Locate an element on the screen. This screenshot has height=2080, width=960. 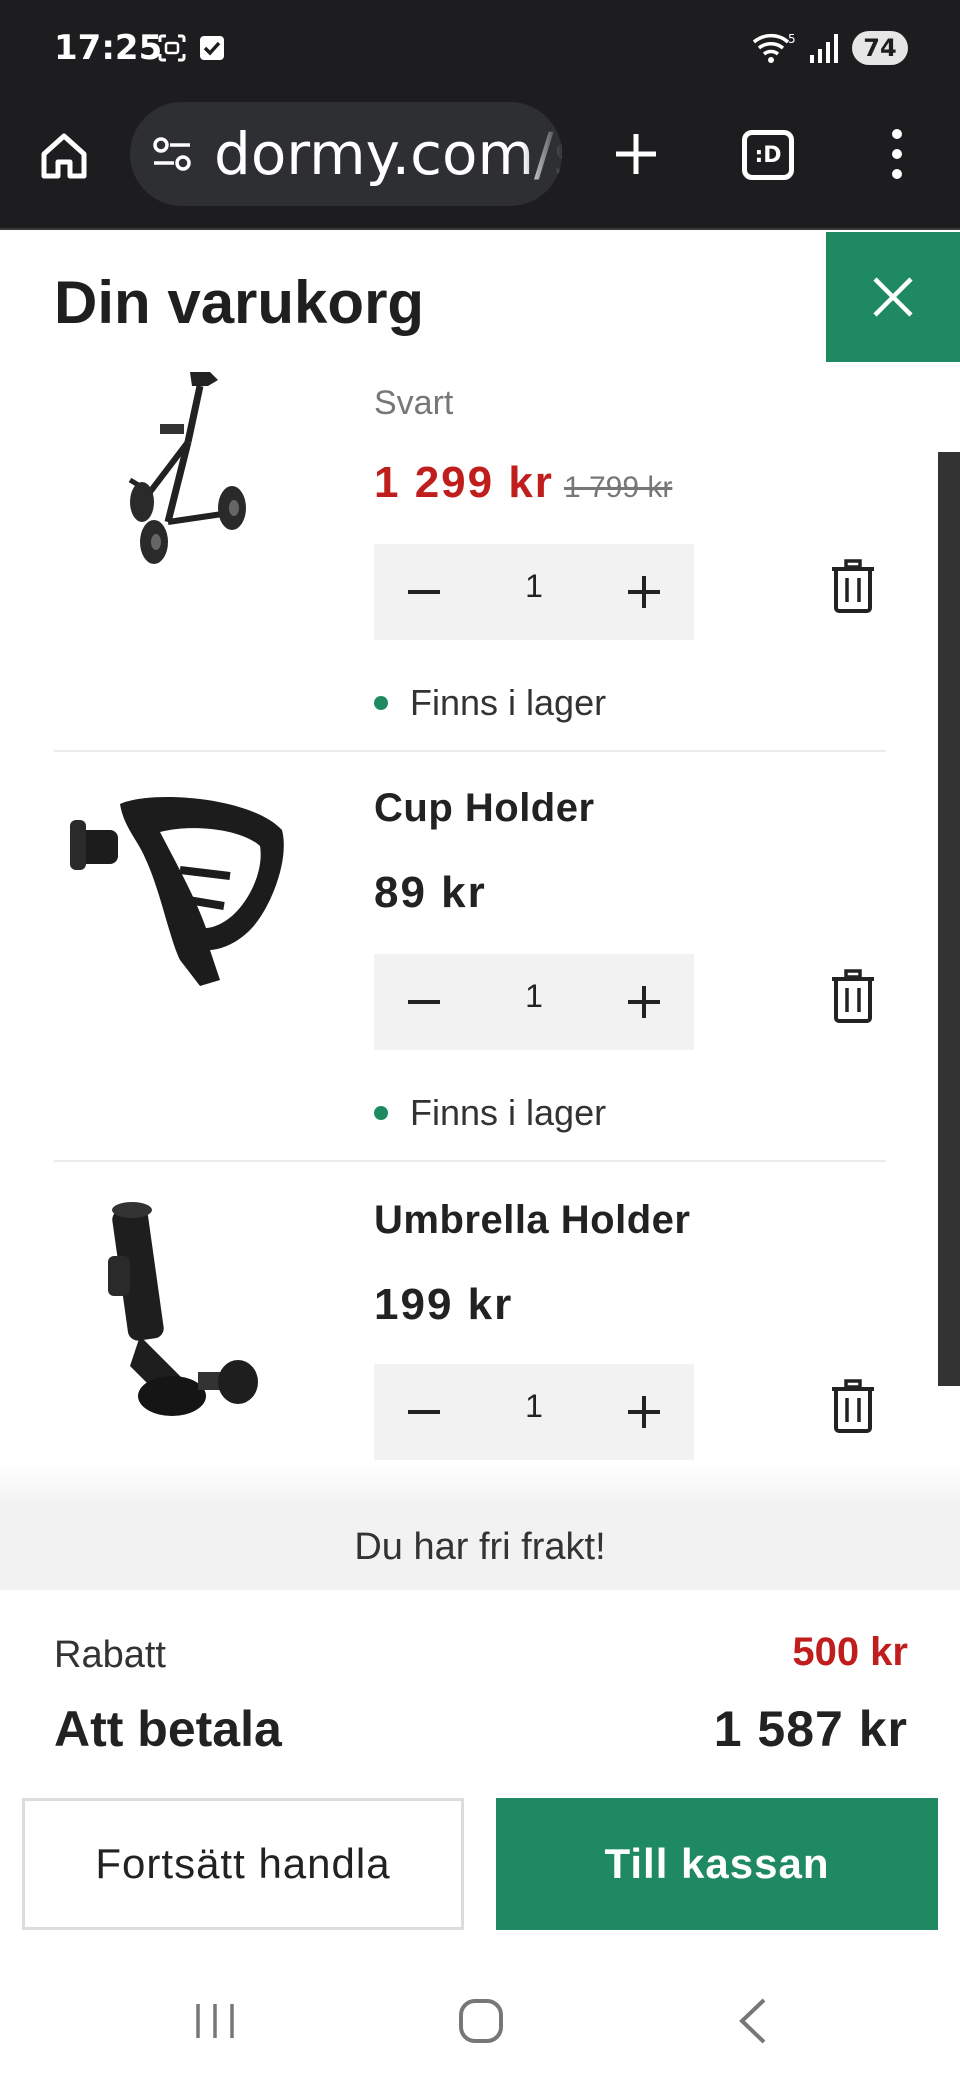
scrollbar-thumb is located at coordinates (949, 919).